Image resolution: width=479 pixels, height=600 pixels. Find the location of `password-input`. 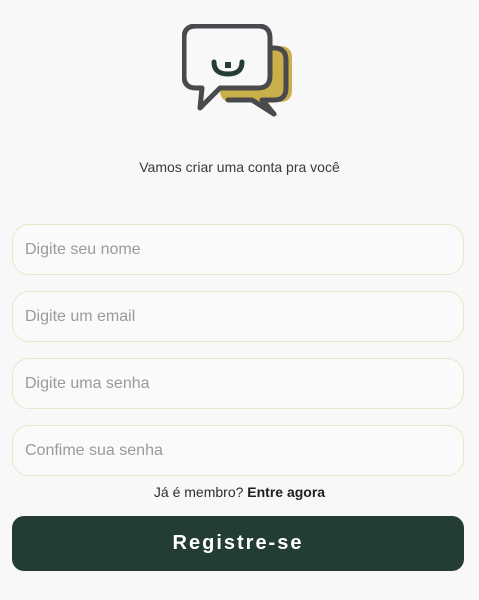

password-input is located at coordinates (238, 383).